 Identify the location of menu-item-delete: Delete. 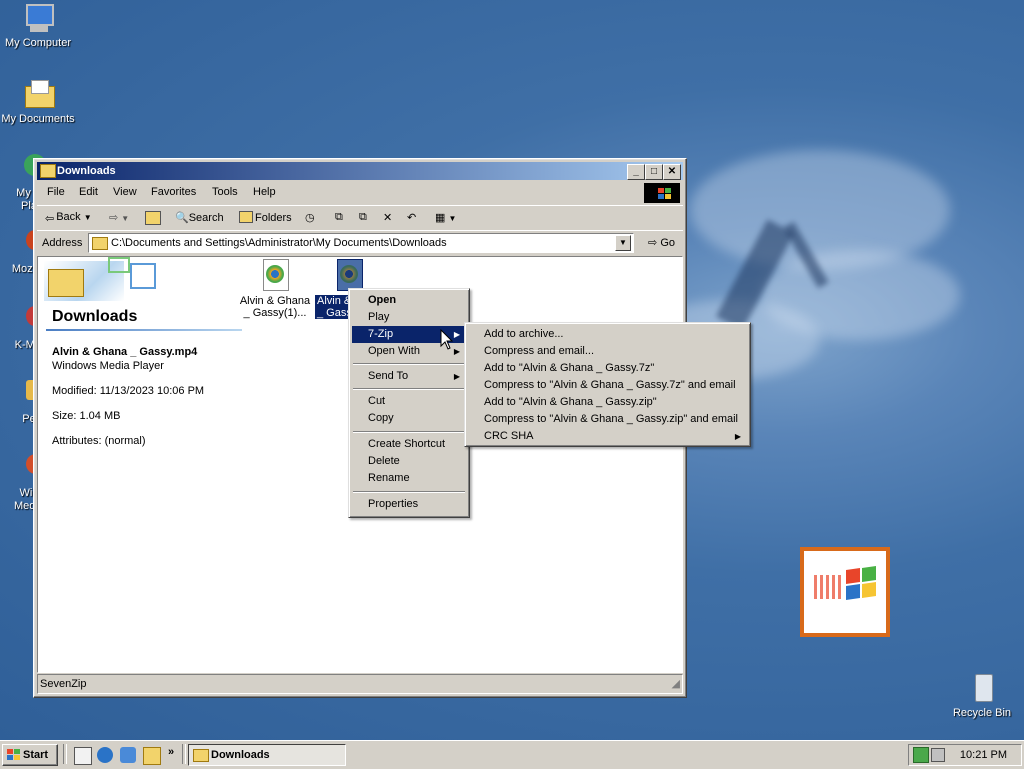
(409, 461).